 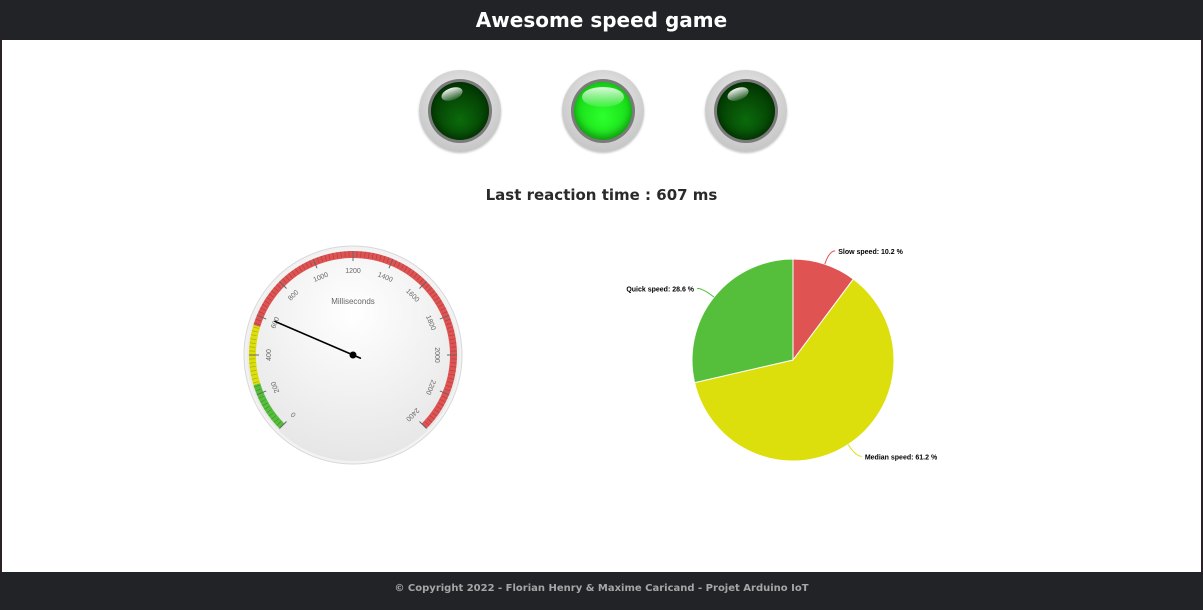 I want to click on led-left-core, so click(x=460, y=111).